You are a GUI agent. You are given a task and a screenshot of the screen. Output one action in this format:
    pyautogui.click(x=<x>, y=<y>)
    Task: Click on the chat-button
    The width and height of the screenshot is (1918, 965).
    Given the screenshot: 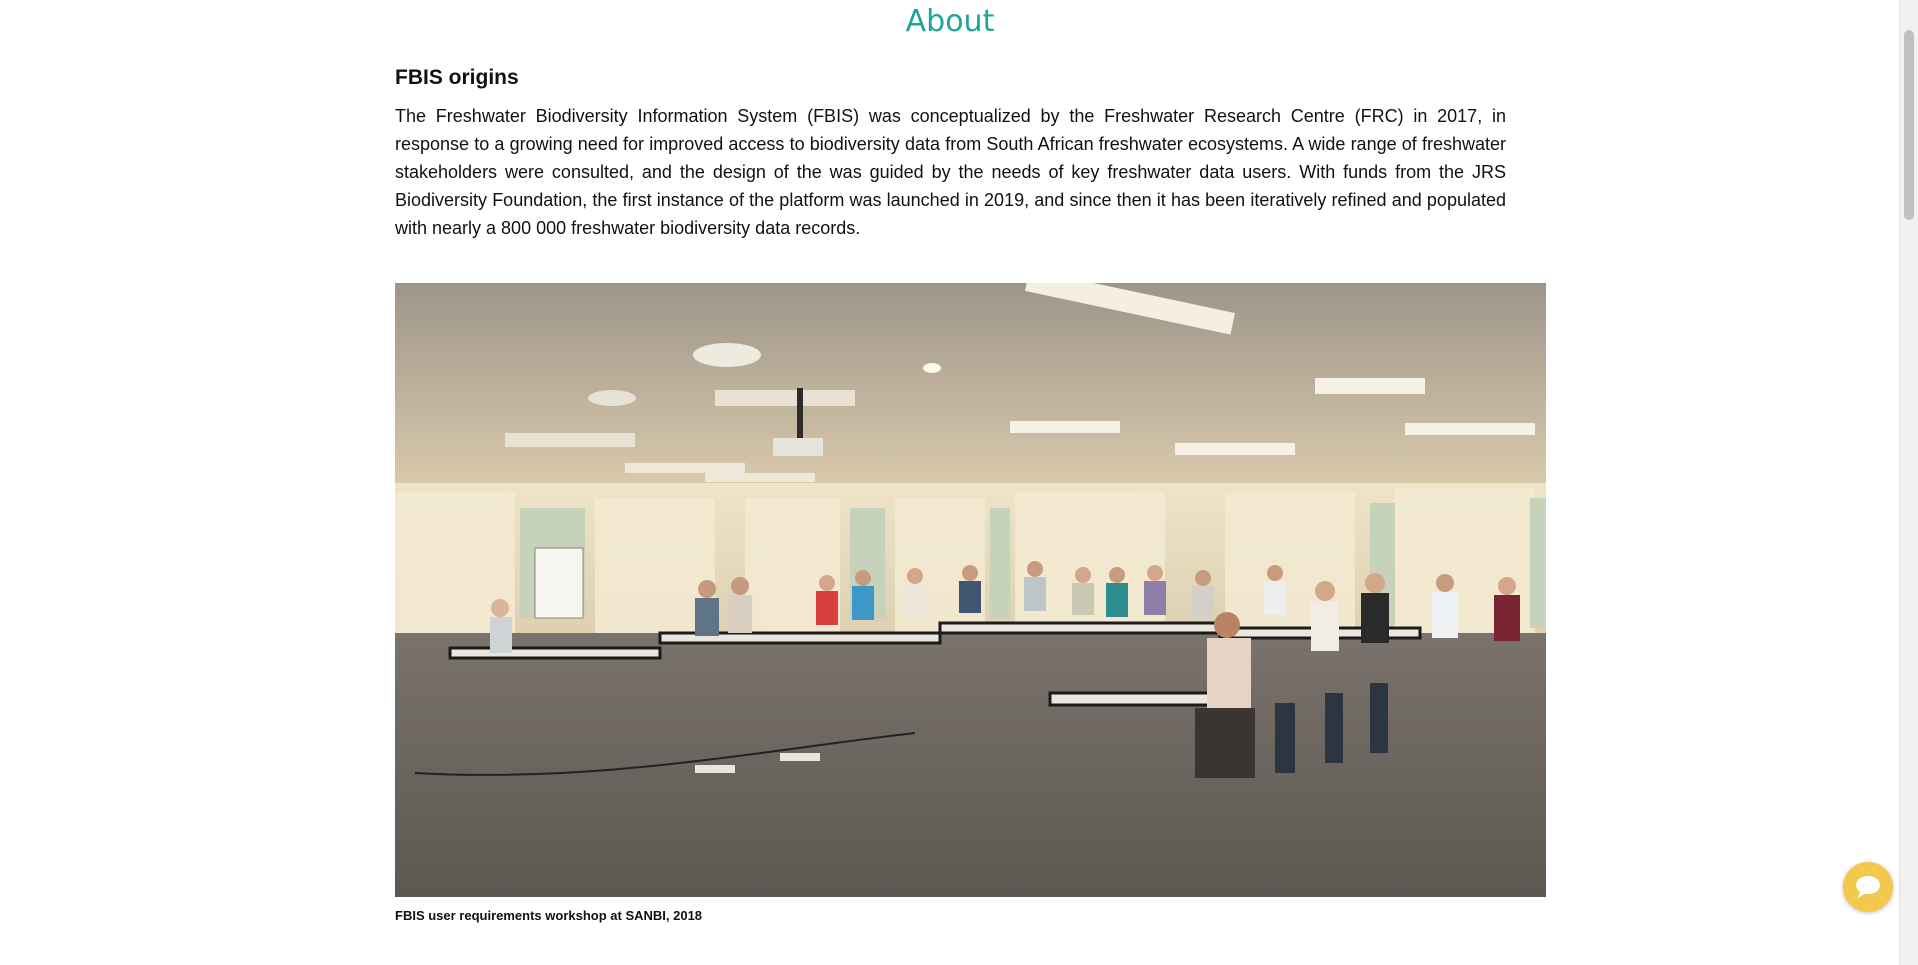 What is the action you would take?
    pyautogui.click(x=1868, y=887)
    